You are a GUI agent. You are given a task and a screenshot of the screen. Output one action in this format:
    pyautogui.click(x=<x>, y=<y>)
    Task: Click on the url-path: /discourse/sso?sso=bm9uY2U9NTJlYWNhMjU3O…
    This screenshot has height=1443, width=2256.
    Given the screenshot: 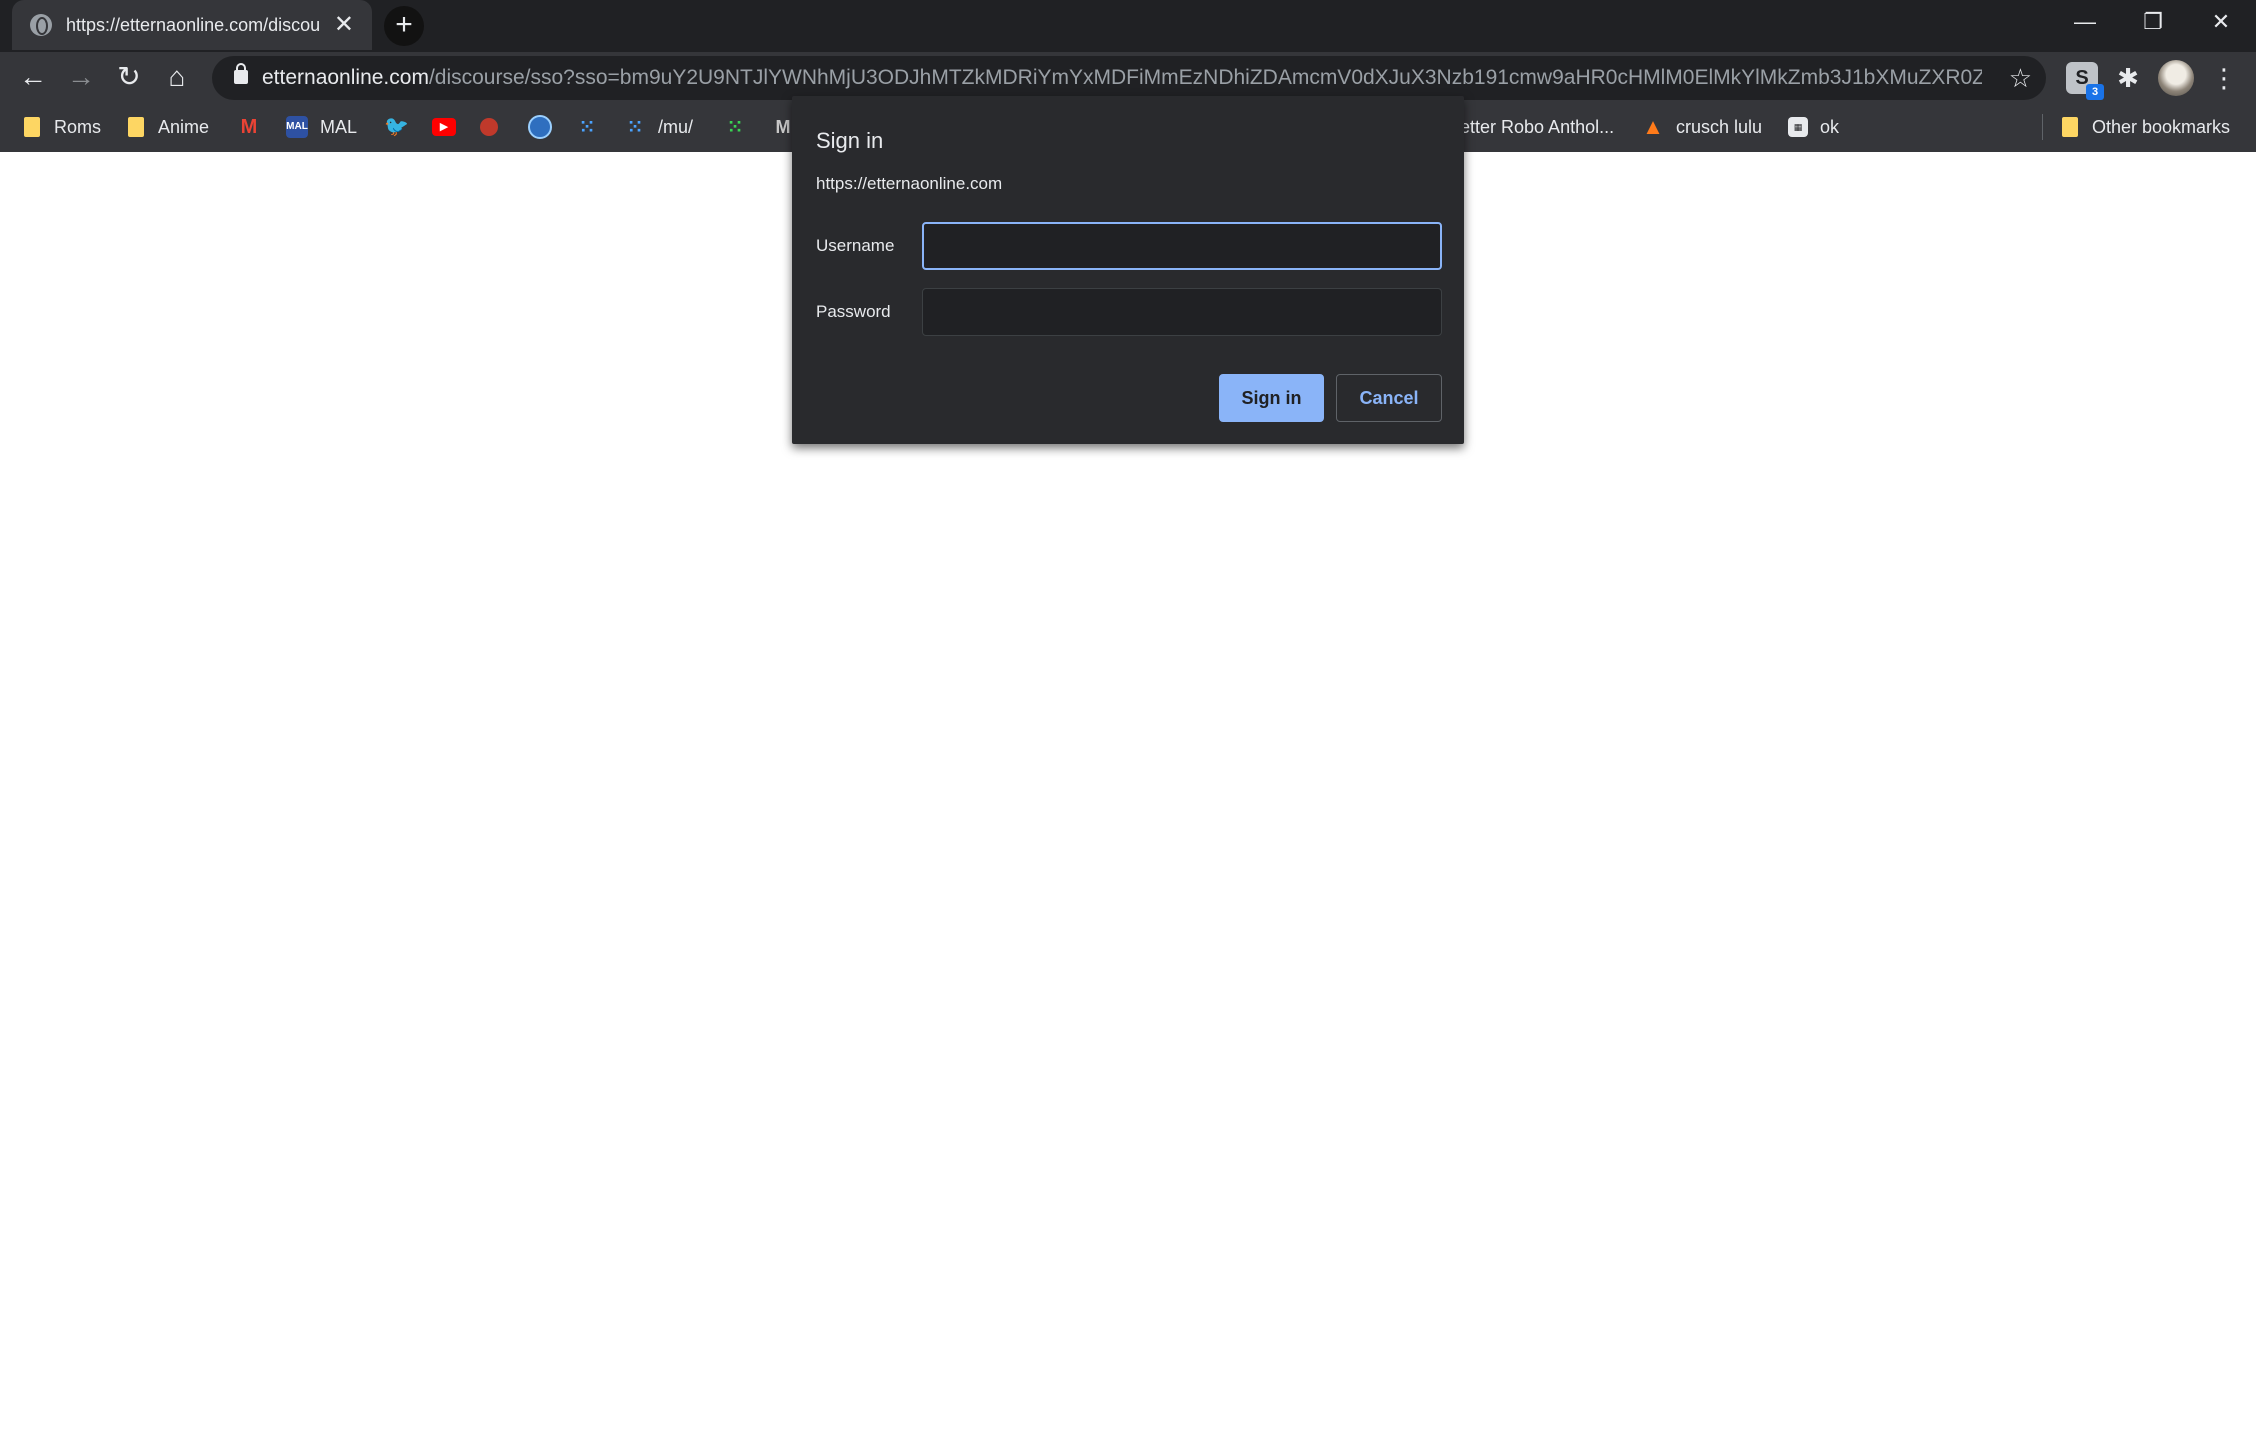 What is the action you would take?
    pyautogui.click(x=1205, y=77)
    